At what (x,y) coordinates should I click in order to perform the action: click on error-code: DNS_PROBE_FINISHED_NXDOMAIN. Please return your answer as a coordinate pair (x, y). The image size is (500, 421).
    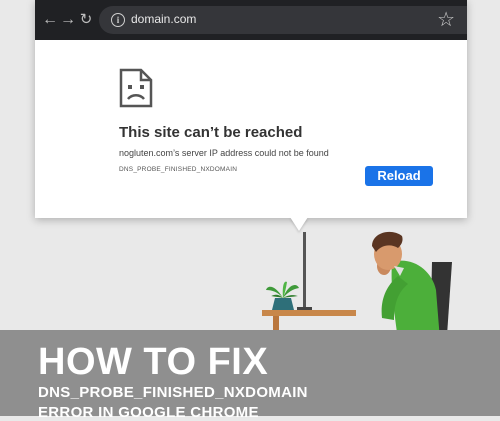
    Looking at the image, I should click on (178, 169).